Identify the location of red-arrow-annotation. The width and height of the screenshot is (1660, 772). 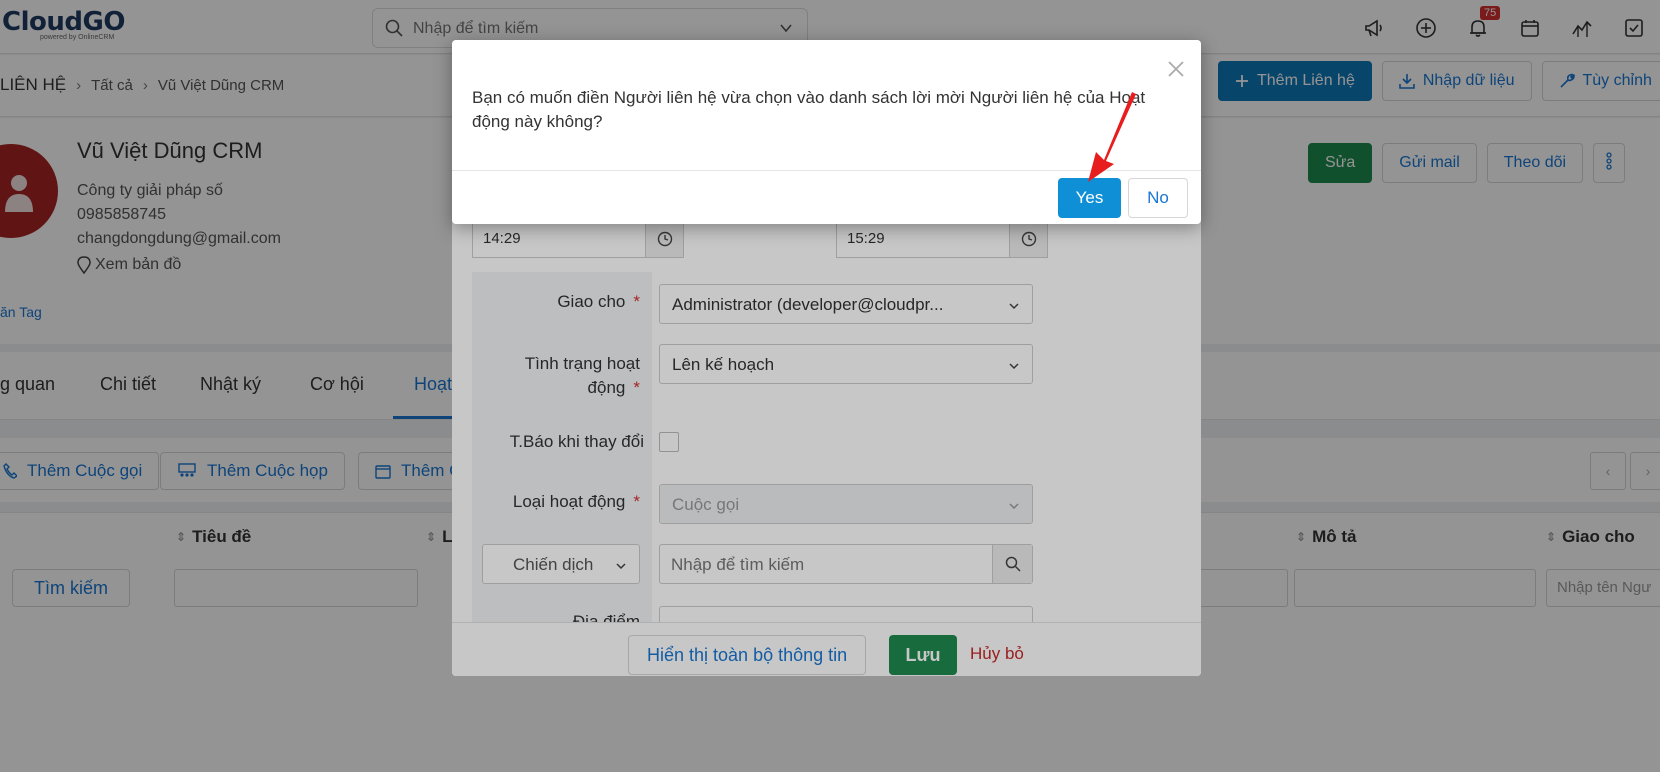
(1112, 137).